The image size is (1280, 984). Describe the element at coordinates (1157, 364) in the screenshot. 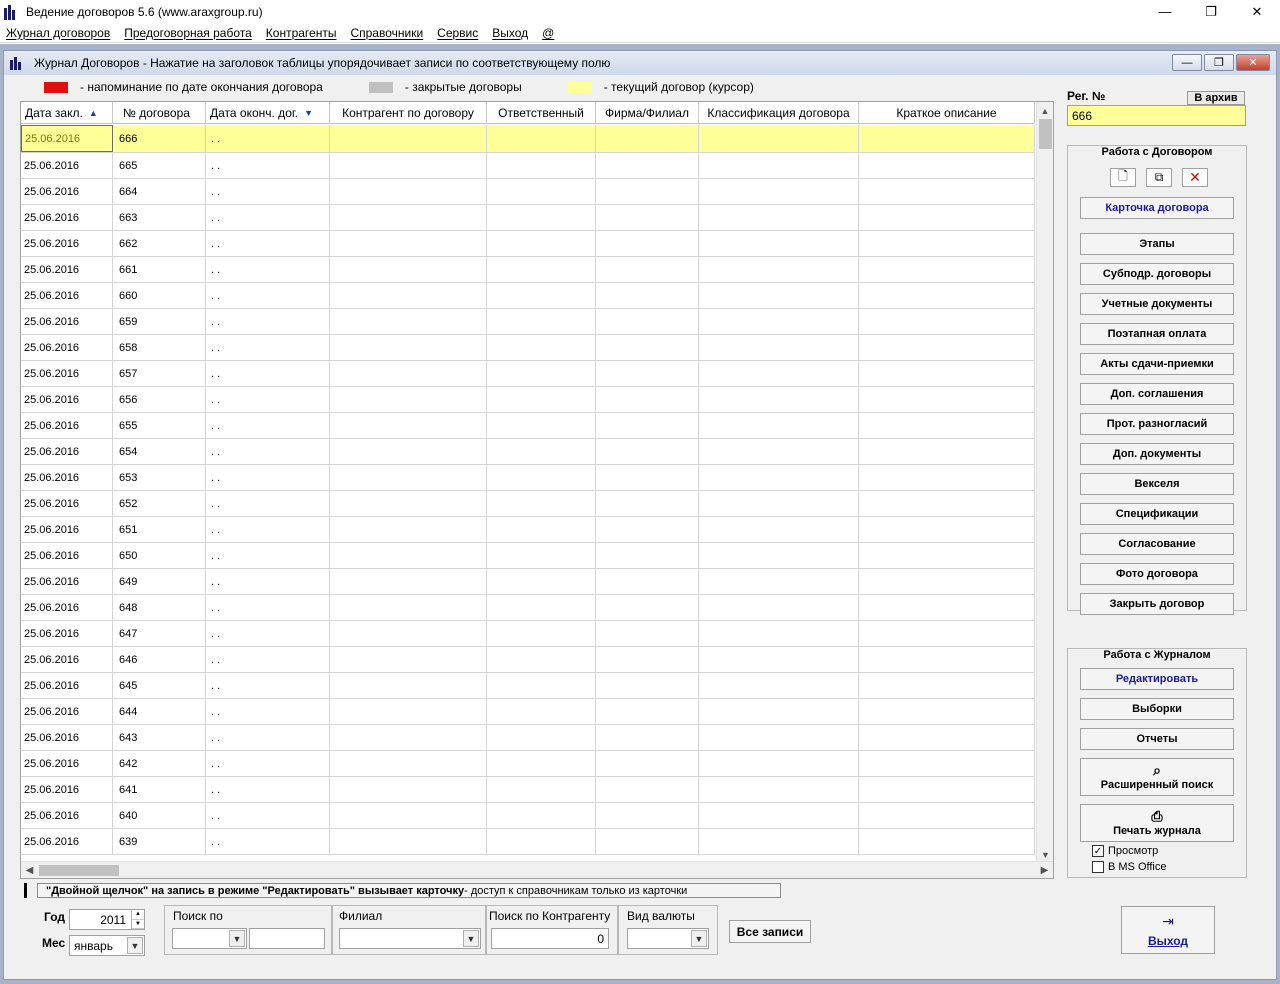

I see `acceptance-acts-button: Акты сдачи-приемки` at that location.